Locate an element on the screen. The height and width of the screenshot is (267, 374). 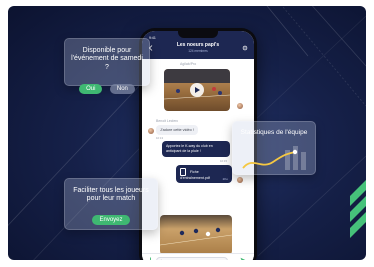
chat-header: 9:41 Les noeurs papi's 124 membres is located at coordinates (198, 45).